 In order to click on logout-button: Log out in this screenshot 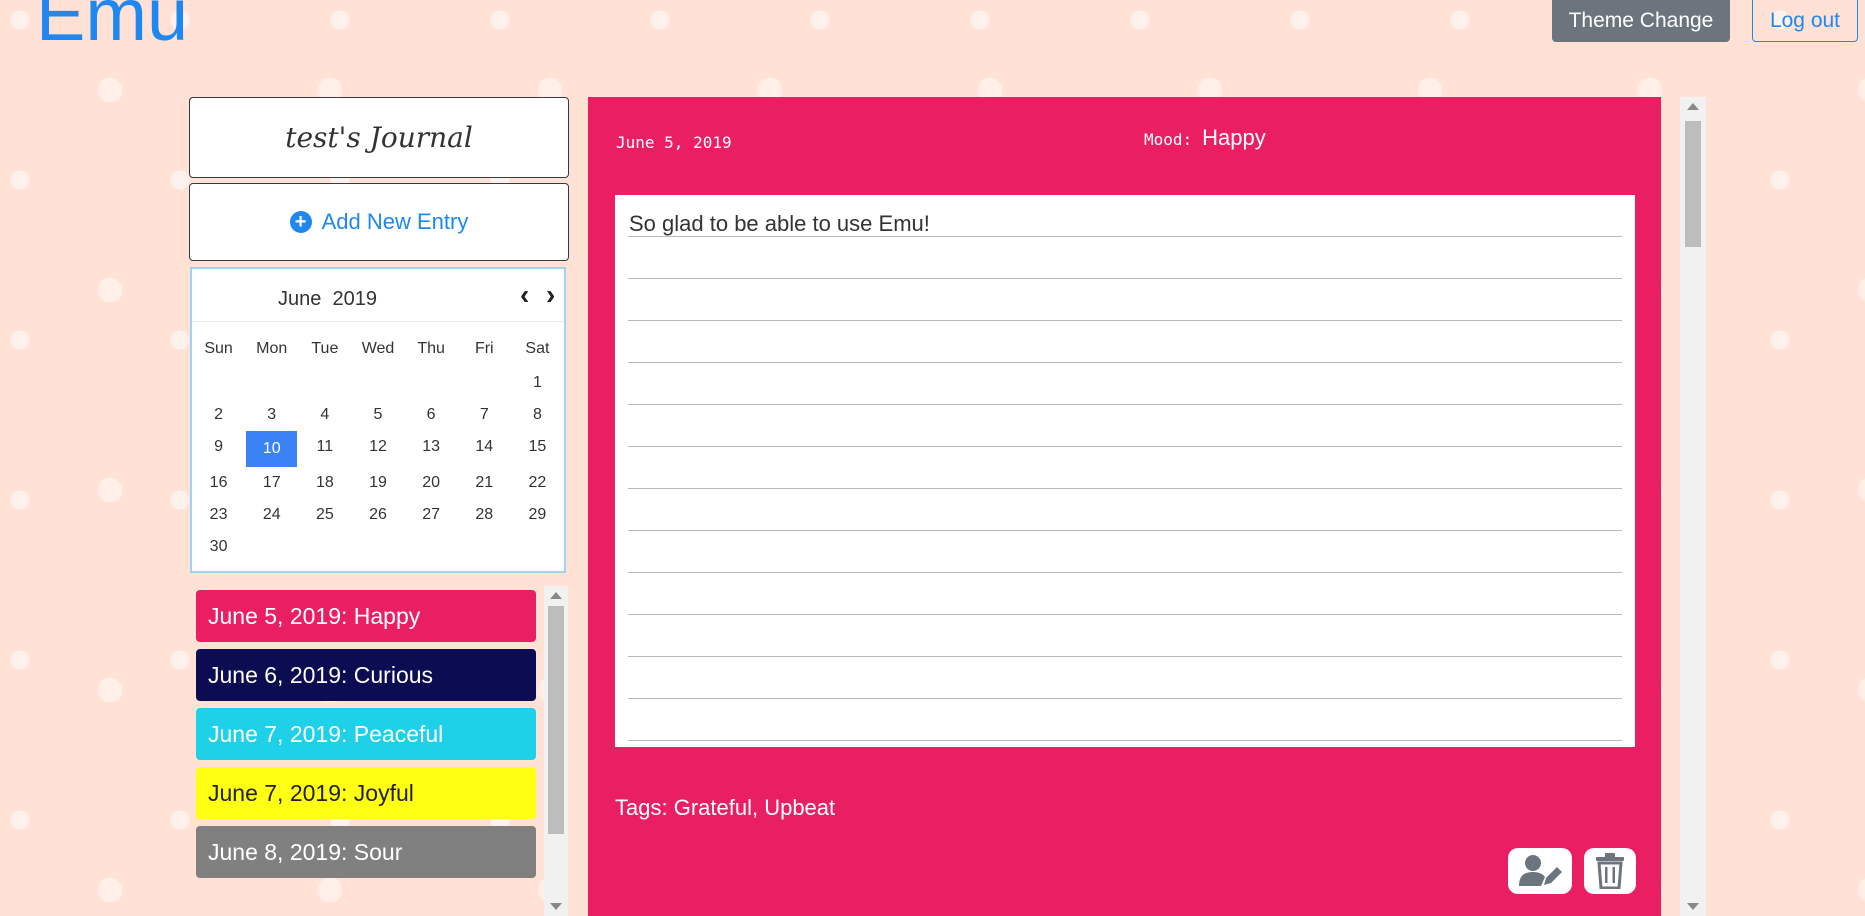, I will do `click(1805, 21)`.